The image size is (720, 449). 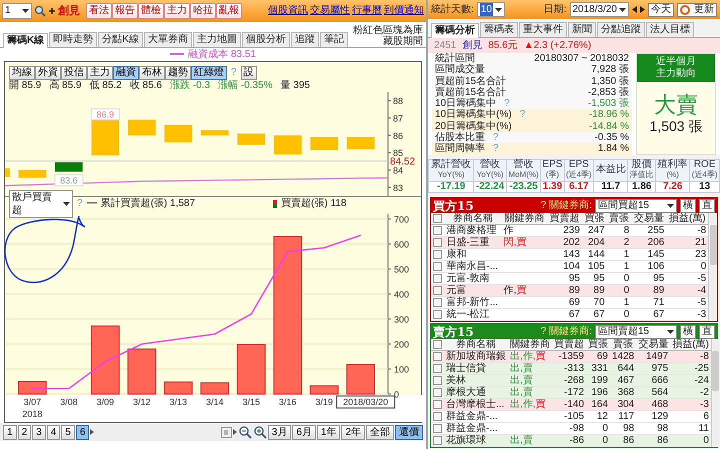 What do you see at coordinates (177, 11) in the screenshot?
I see `toolbar-button: 主力` at bounding box center [177, 11].